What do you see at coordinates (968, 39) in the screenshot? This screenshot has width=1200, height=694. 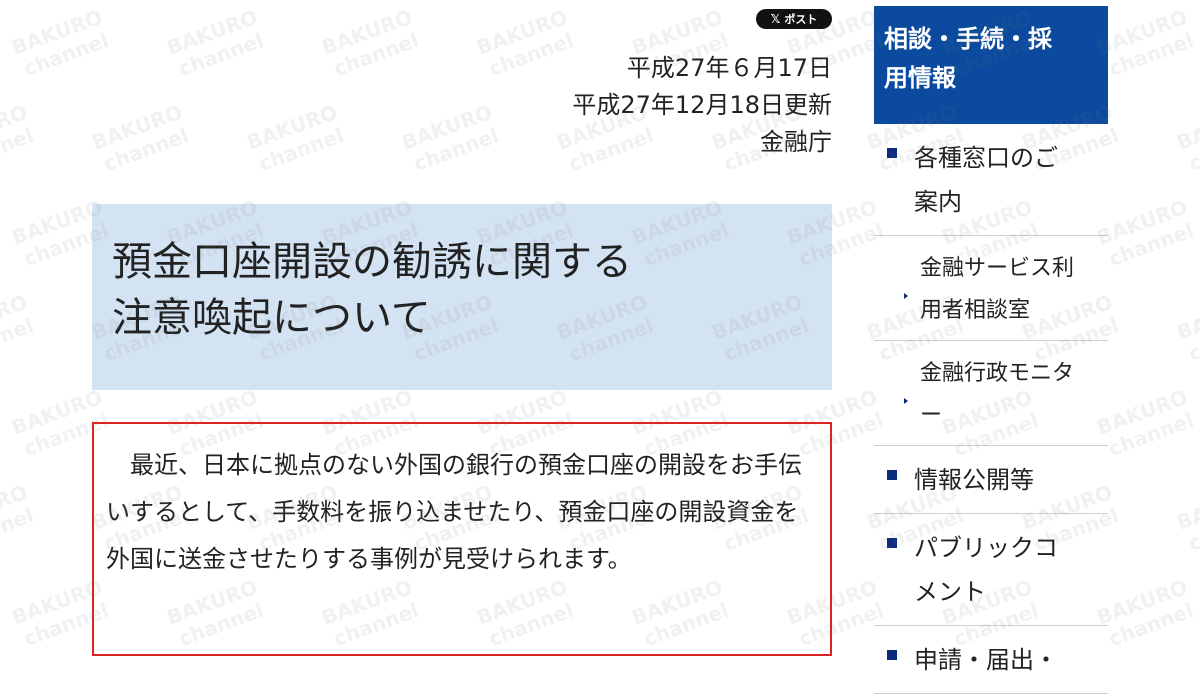 I see `sidebar-heading-line1: 相談・手続・採` at bounding box center [968, 39].